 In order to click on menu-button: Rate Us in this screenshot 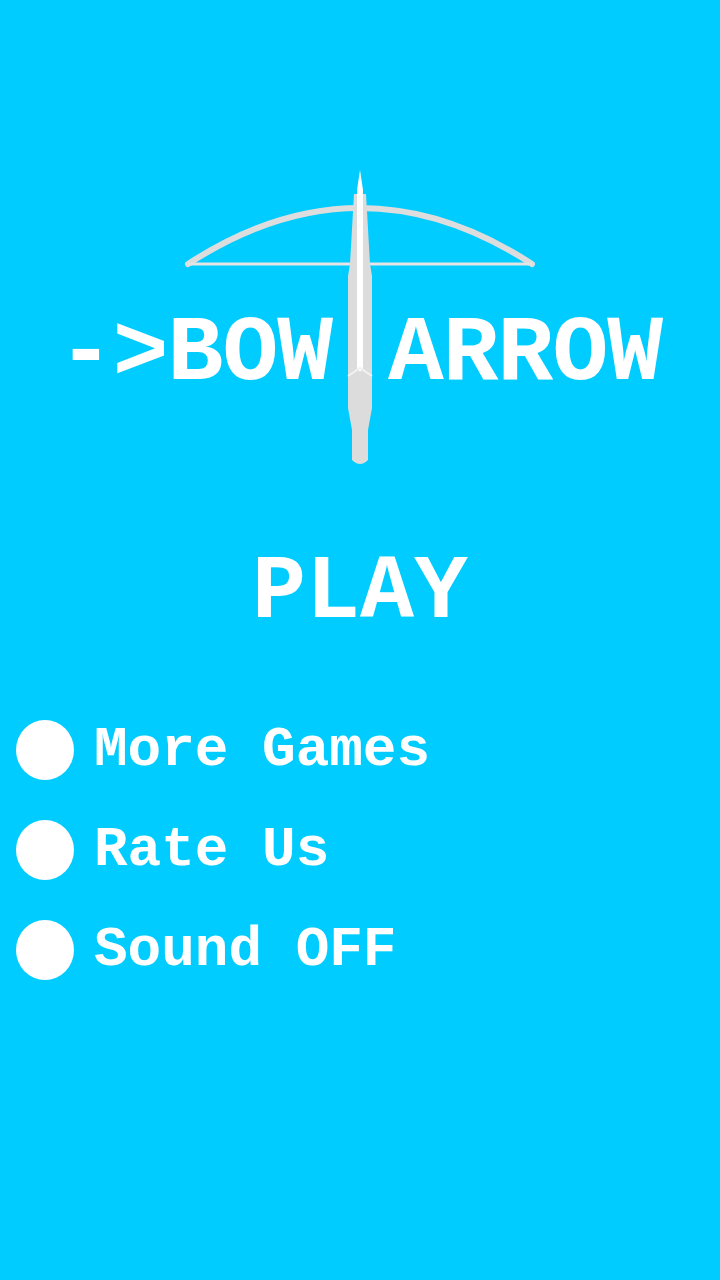, I will do `click(173, 850)`.